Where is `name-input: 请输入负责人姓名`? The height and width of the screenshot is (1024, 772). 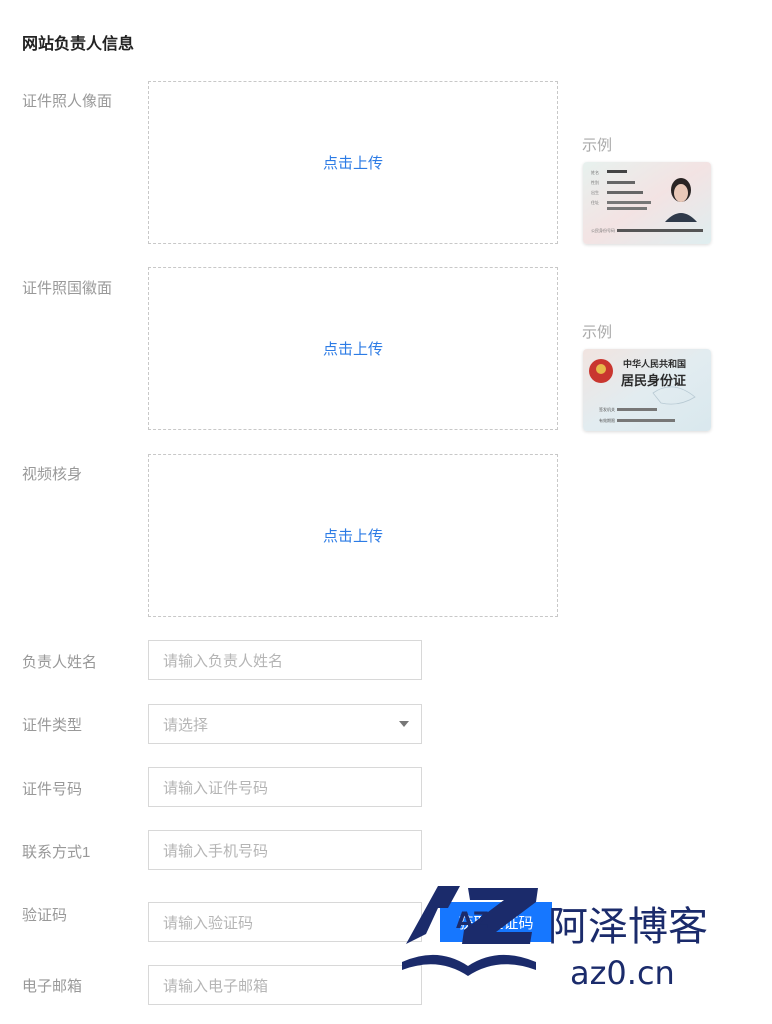
name-input: 请输入负责人姓名 is located at coordinates (285, 660).